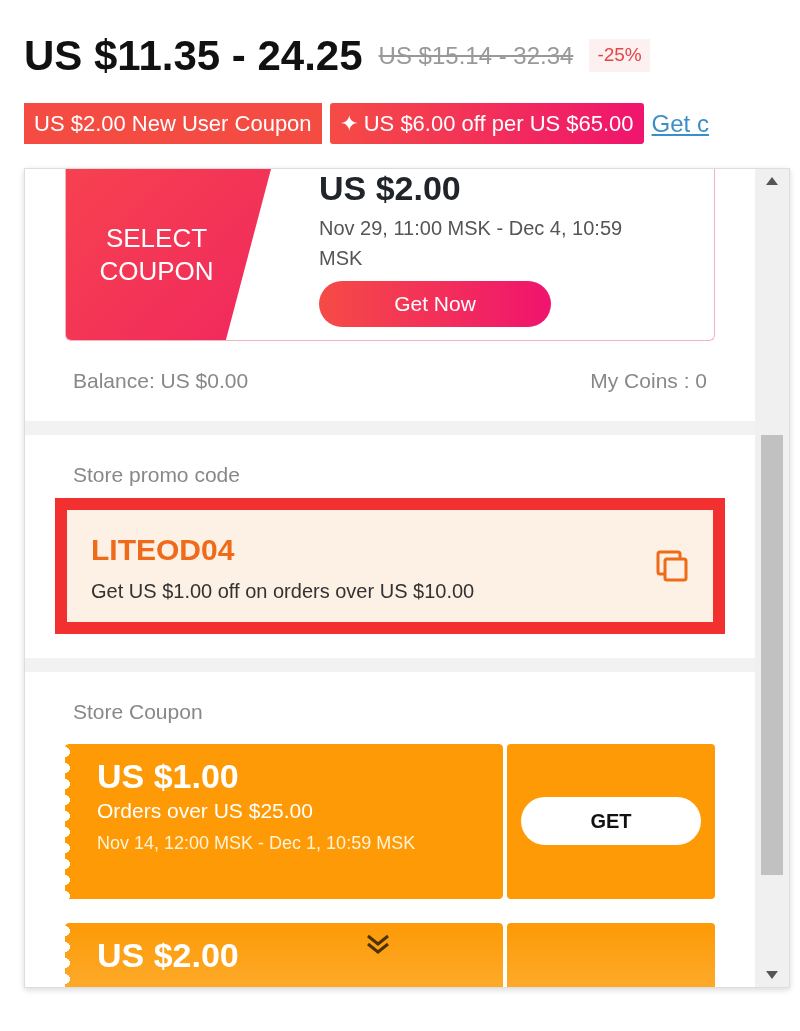 Image resolution: width=800 pixels, height=1031 pixels. I want to click on select-coupon-panel: SELECT COUPON, so click(168, 254).